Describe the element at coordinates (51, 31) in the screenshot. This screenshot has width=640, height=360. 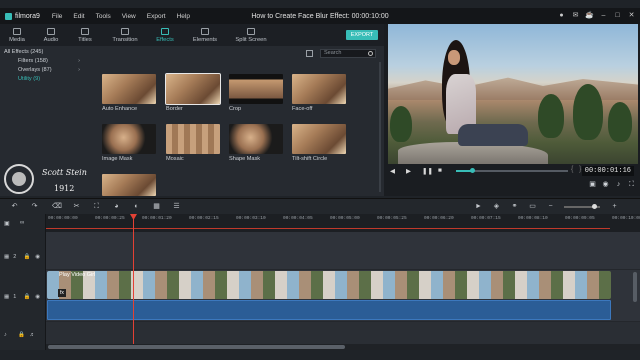
I see `music-icon` at that location.